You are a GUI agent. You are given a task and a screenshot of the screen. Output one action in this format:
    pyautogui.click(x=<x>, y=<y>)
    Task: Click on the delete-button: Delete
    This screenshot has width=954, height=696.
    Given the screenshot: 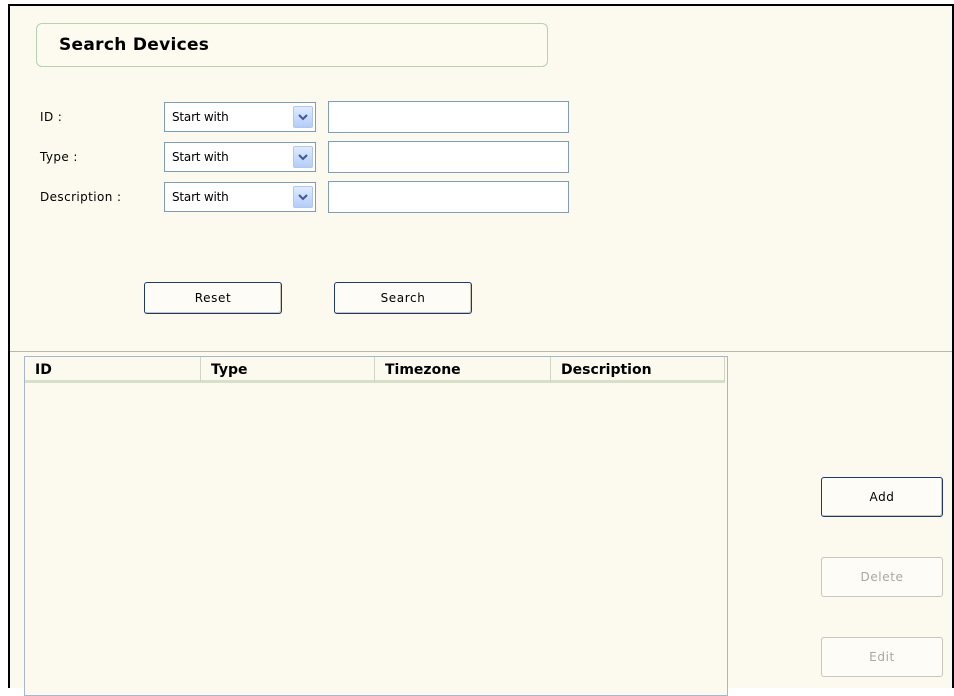 What is the action you would take?
    pyautogui.click(x=882, y=577)
    